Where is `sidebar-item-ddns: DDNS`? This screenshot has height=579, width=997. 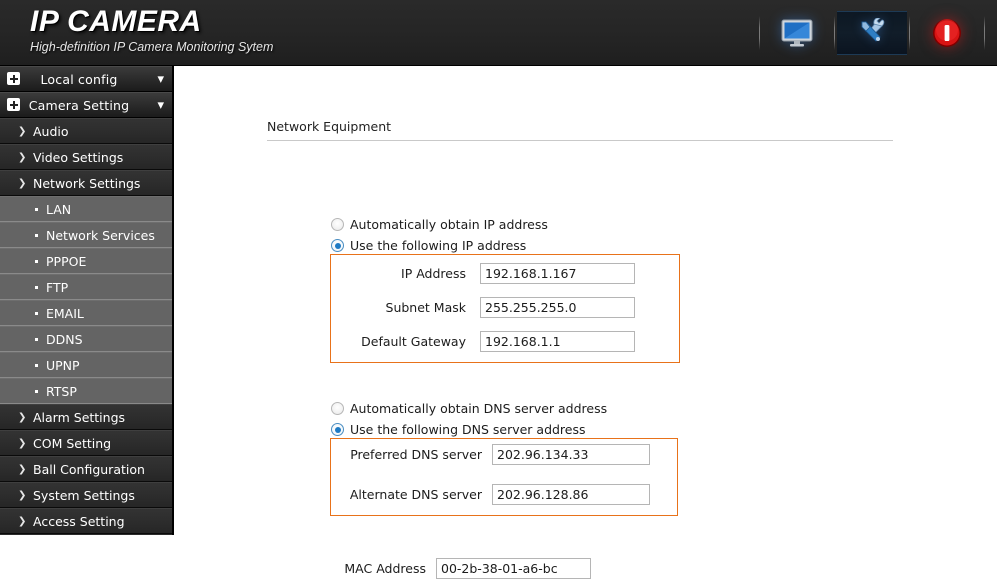
sidebar-item-ddns: DDNS is located at coordinates (86, 339).